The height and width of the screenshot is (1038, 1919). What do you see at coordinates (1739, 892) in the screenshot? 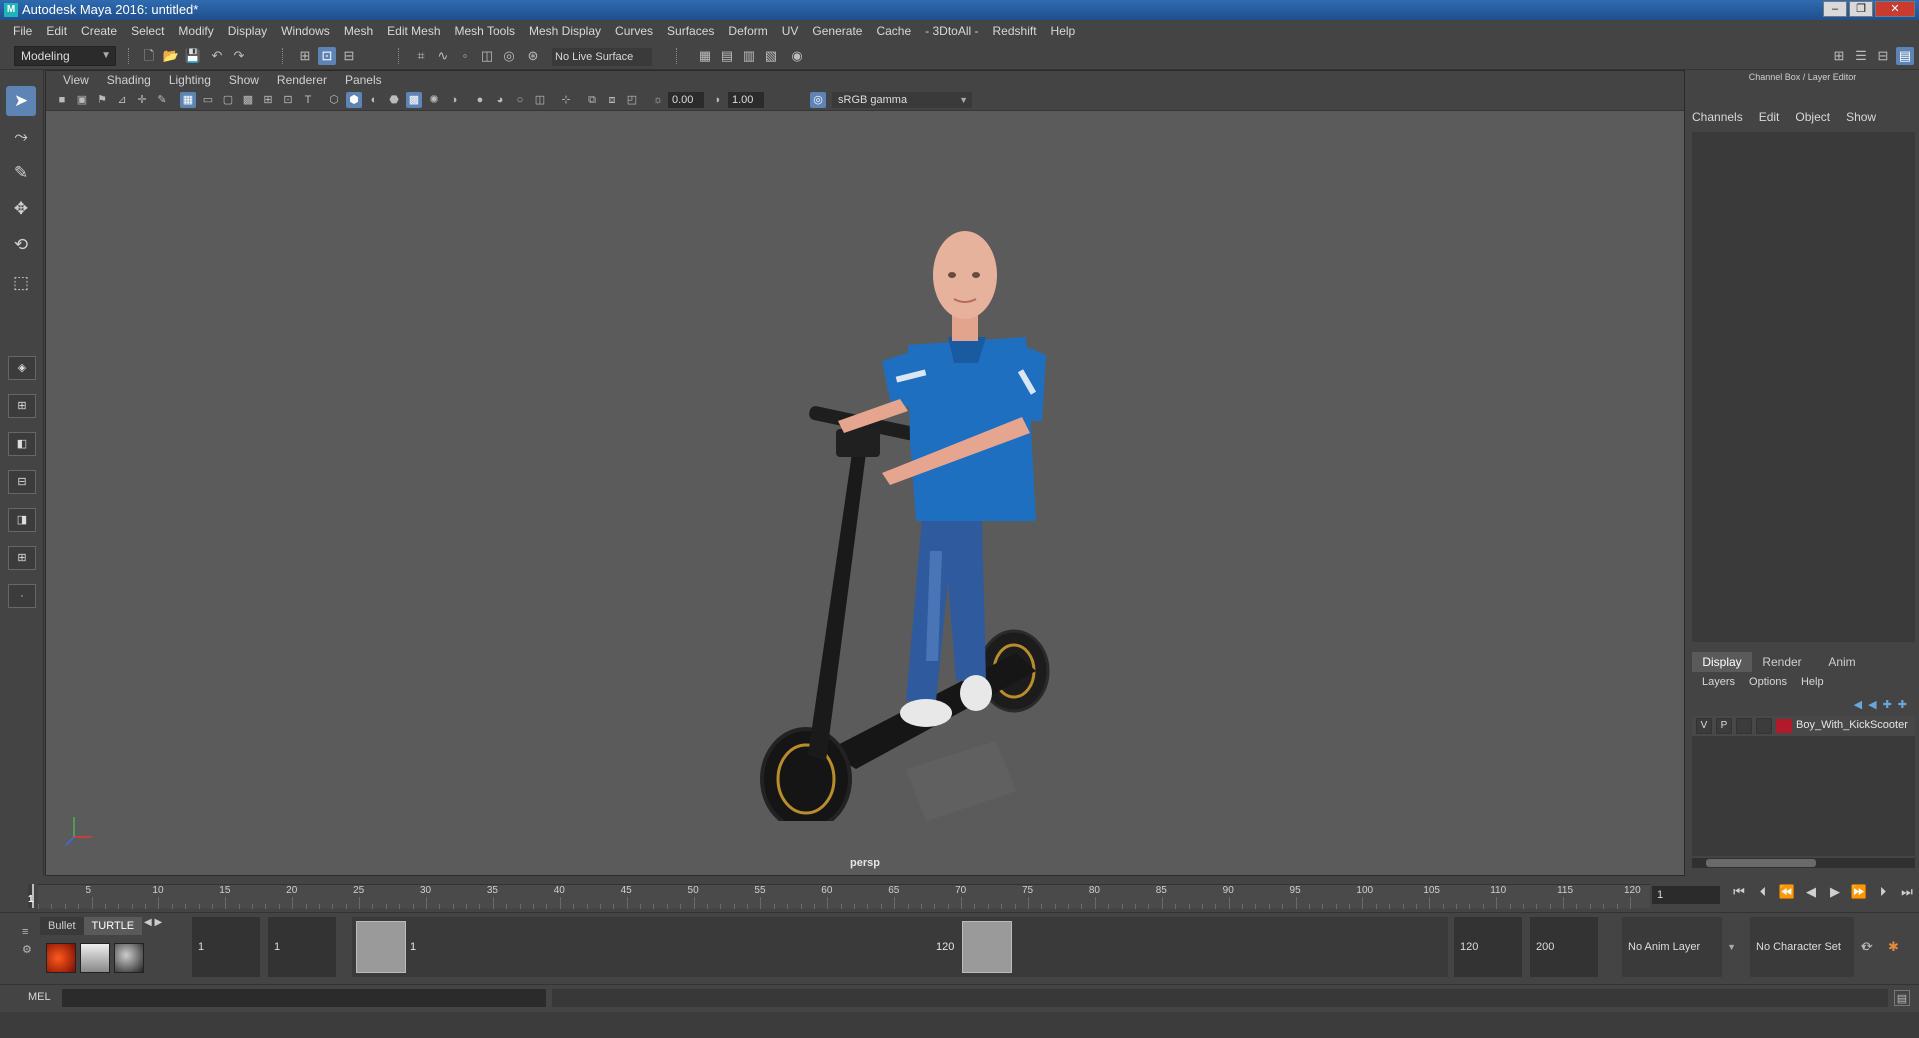
I see `go-to-start-icon: ⏮` at bounding box center [1739, 892].